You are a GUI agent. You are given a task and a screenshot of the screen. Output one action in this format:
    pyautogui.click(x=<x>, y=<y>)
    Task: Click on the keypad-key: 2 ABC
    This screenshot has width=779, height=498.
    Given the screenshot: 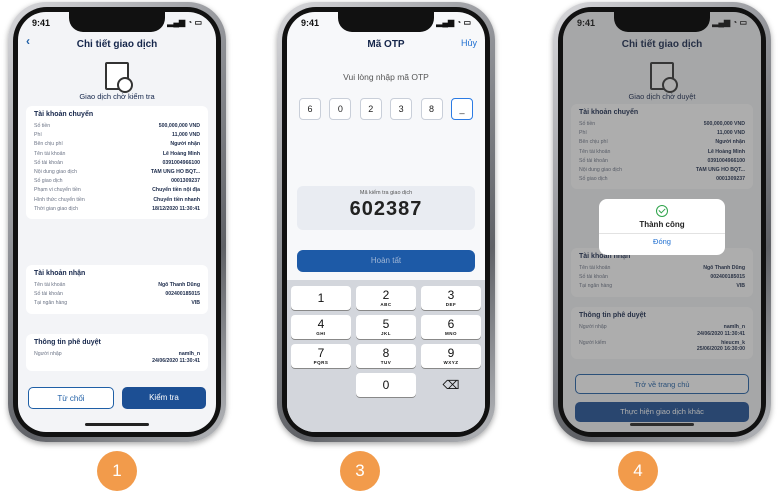 What is the action you would take?
    pyautogui.click(x=386, y=298)
    